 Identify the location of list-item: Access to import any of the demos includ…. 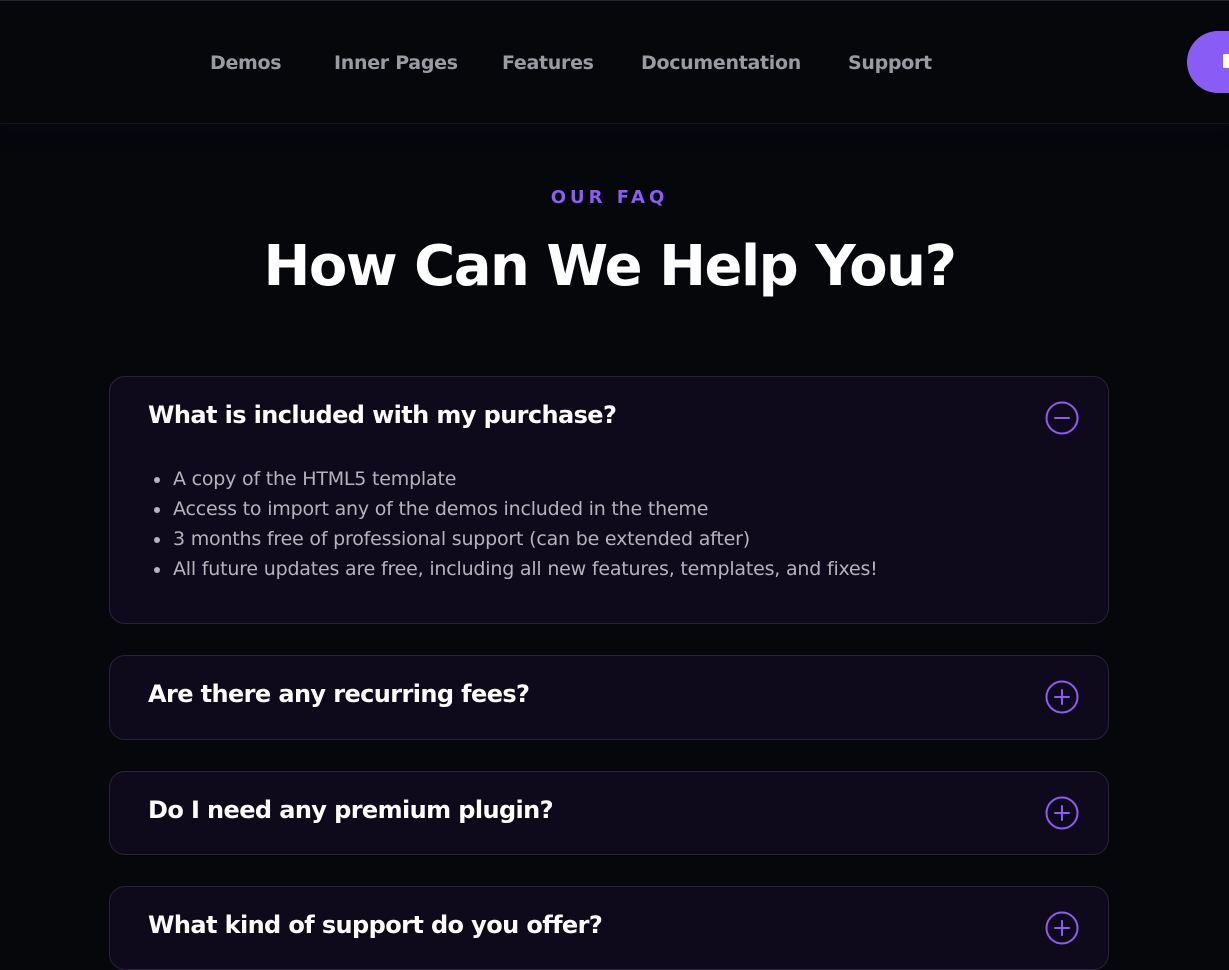
(513, 511).